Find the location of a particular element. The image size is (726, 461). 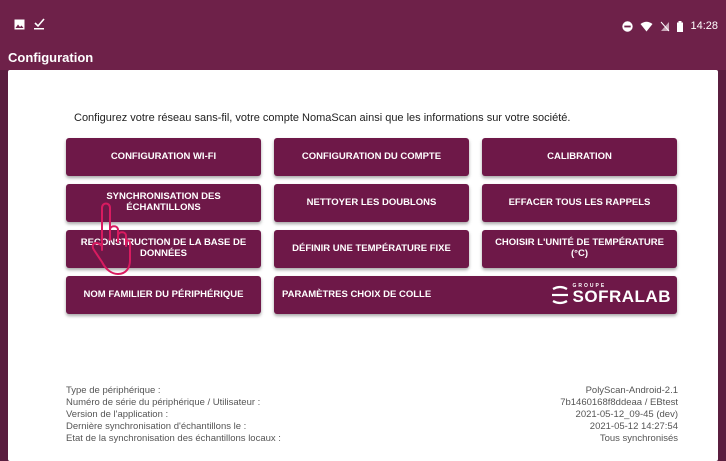

no-sim-icon is located at coordinates (665, 26).